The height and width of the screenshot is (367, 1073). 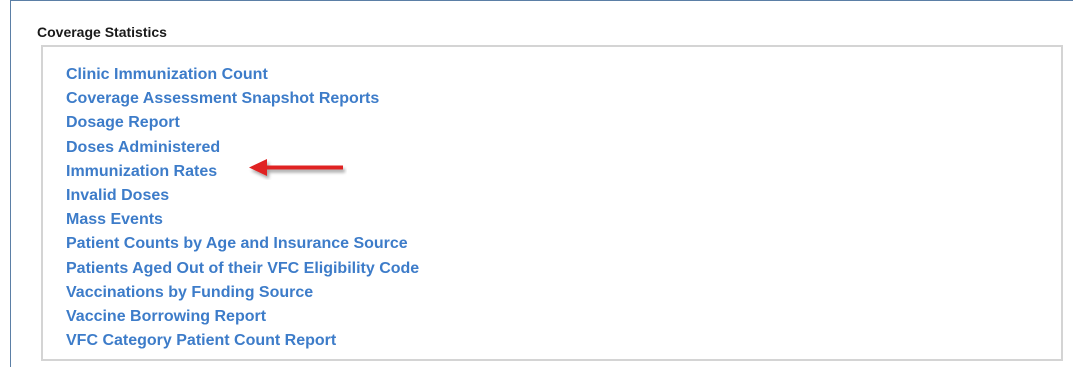 I want to click on link-immunization-rates: Immunization Rates, so click(x=141, y=171).